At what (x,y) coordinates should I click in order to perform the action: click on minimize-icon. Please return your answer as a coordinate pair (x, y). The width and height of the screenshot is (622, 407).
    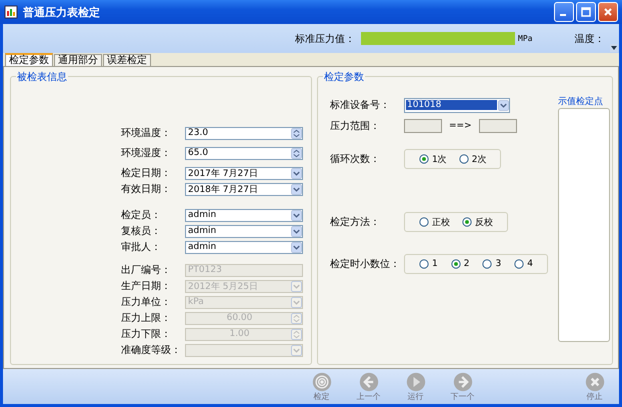
    Looking at the image, I should click on (563, 15).